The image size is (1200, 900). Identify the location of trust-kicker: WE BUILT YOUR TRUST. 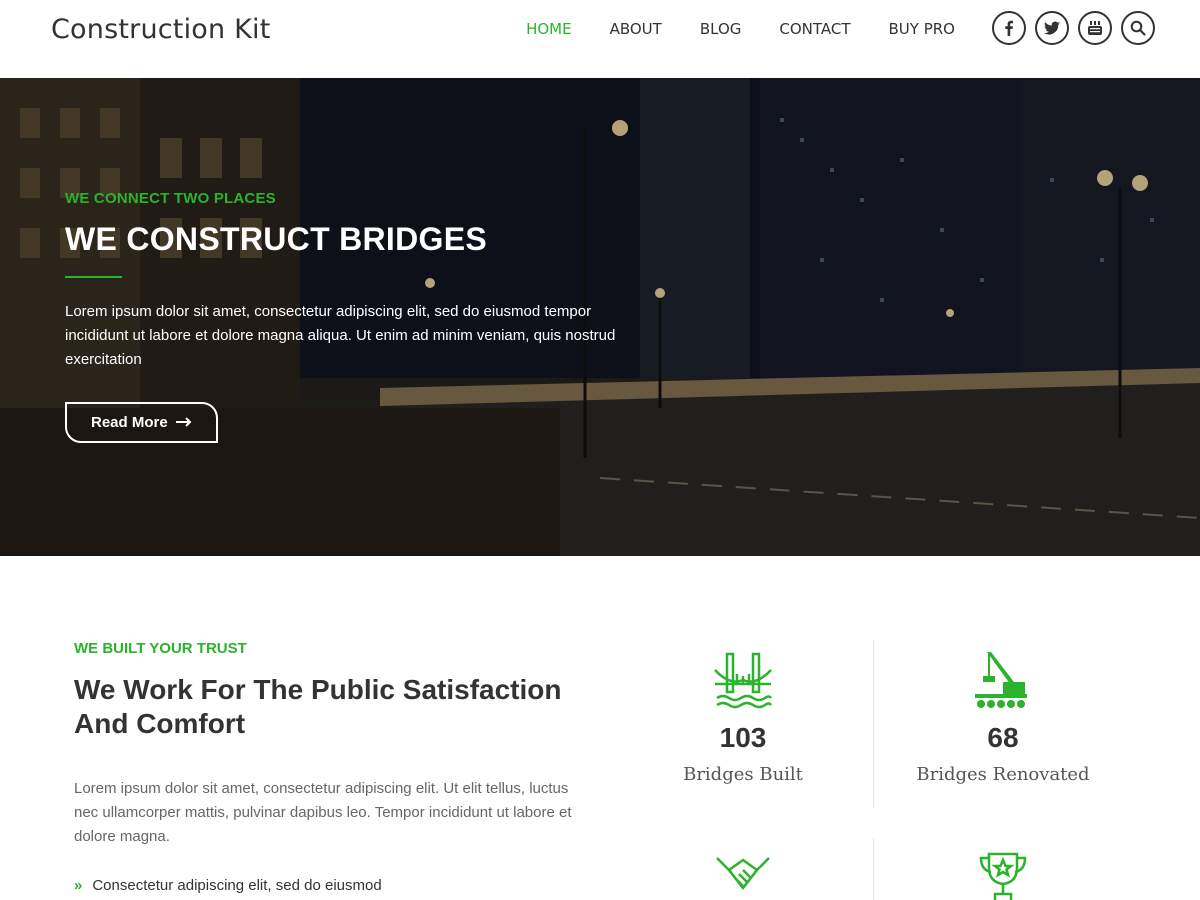
(160, 648).